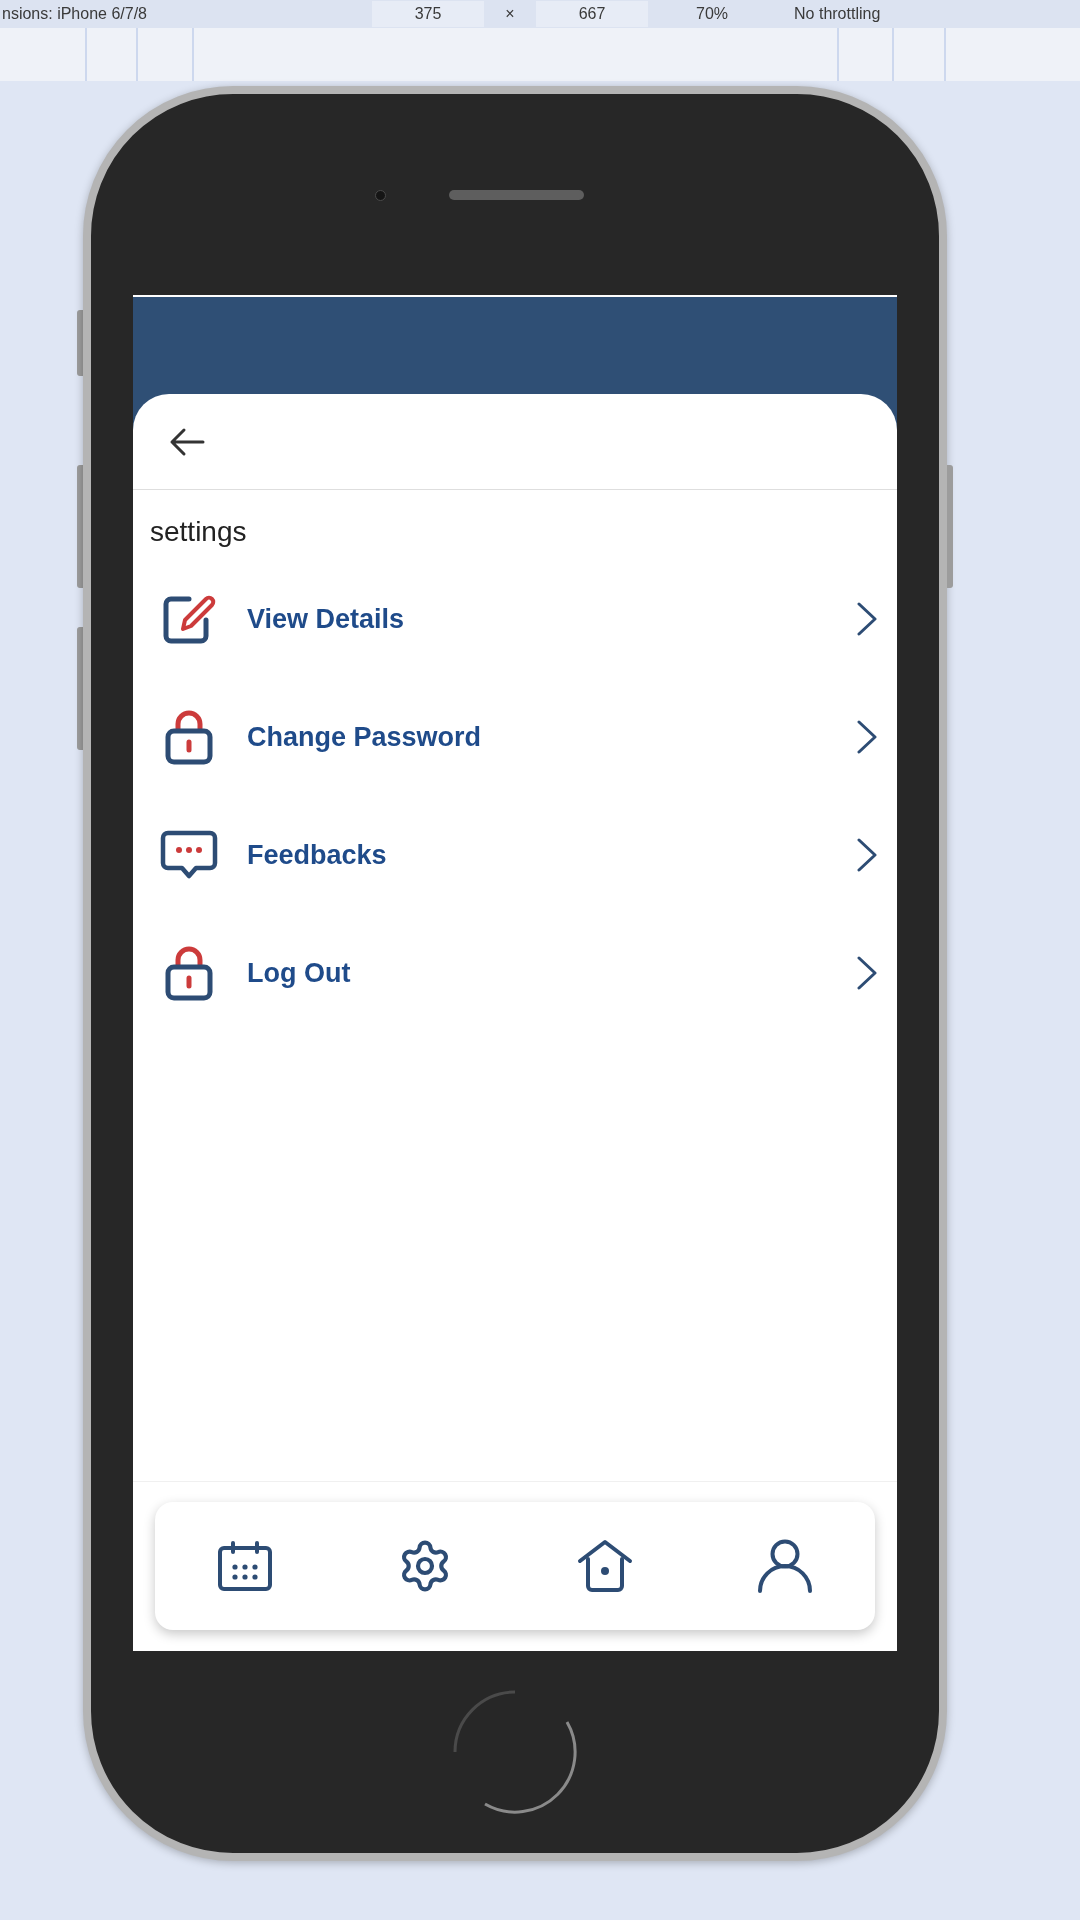 This screenshot has width=1080, height=1920. What do you see at coordinates (80, 343) in the screenshot?
I see `side-key-bar` at bounding box center [80, 343].